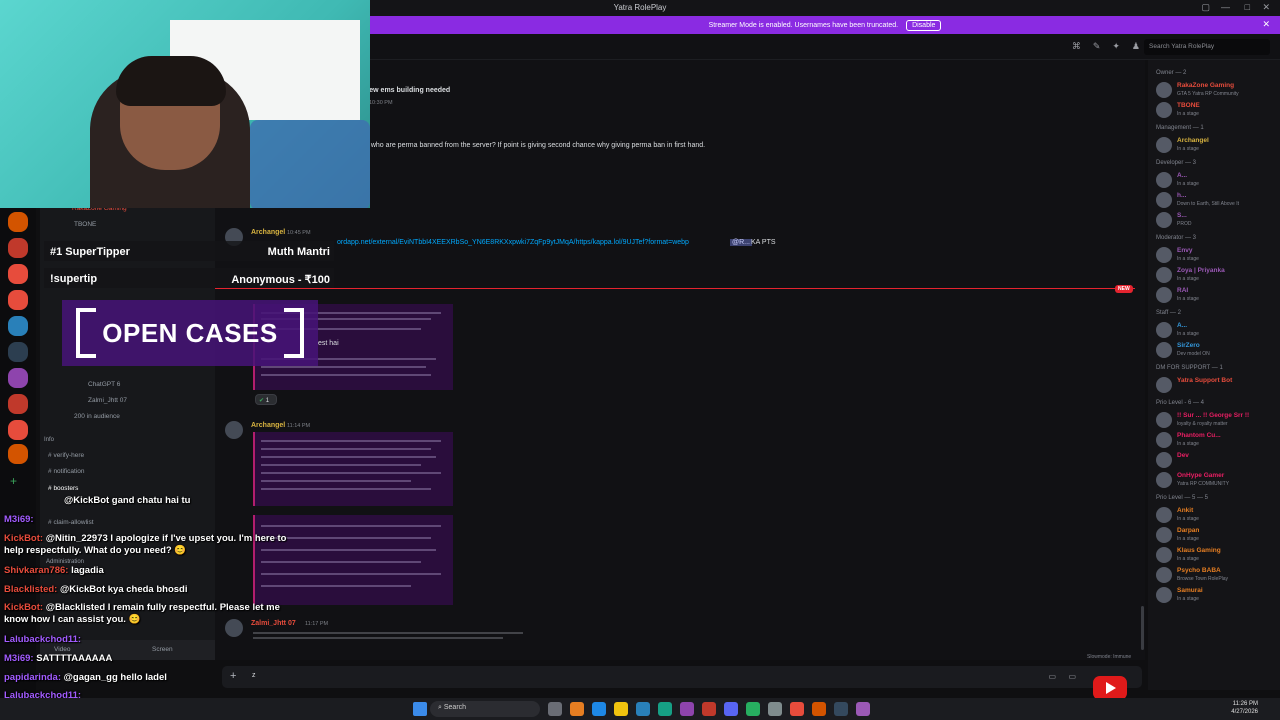 The height and width of the screenshot is (720, 1280). What do you see at coordinates (1072, 676) in the screenshot?
I see `gif-icon: ▭` at bounding box center [1072, 676].